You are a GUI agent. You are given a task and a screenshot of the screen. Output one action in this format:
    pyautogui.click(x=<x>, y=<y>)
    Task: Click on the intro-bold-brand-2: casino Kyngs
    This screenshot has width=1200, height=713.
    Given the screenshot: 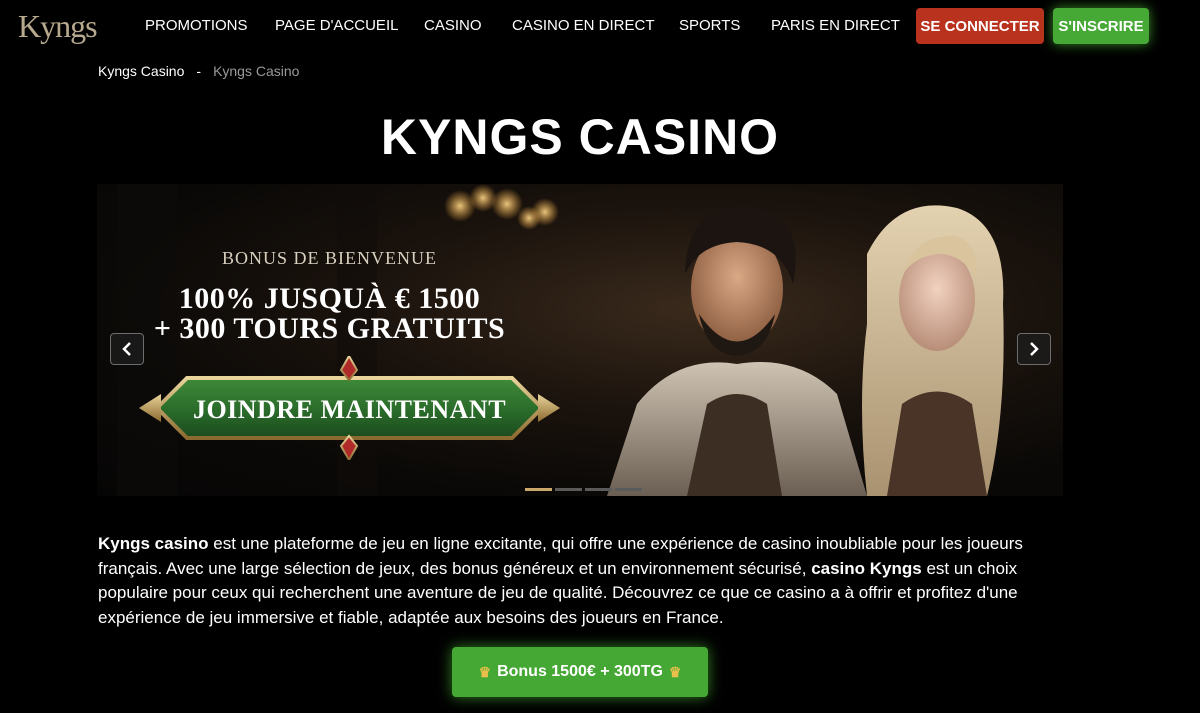 What is the action you would take?
    pyautogui.click(x=866, y=568)
    